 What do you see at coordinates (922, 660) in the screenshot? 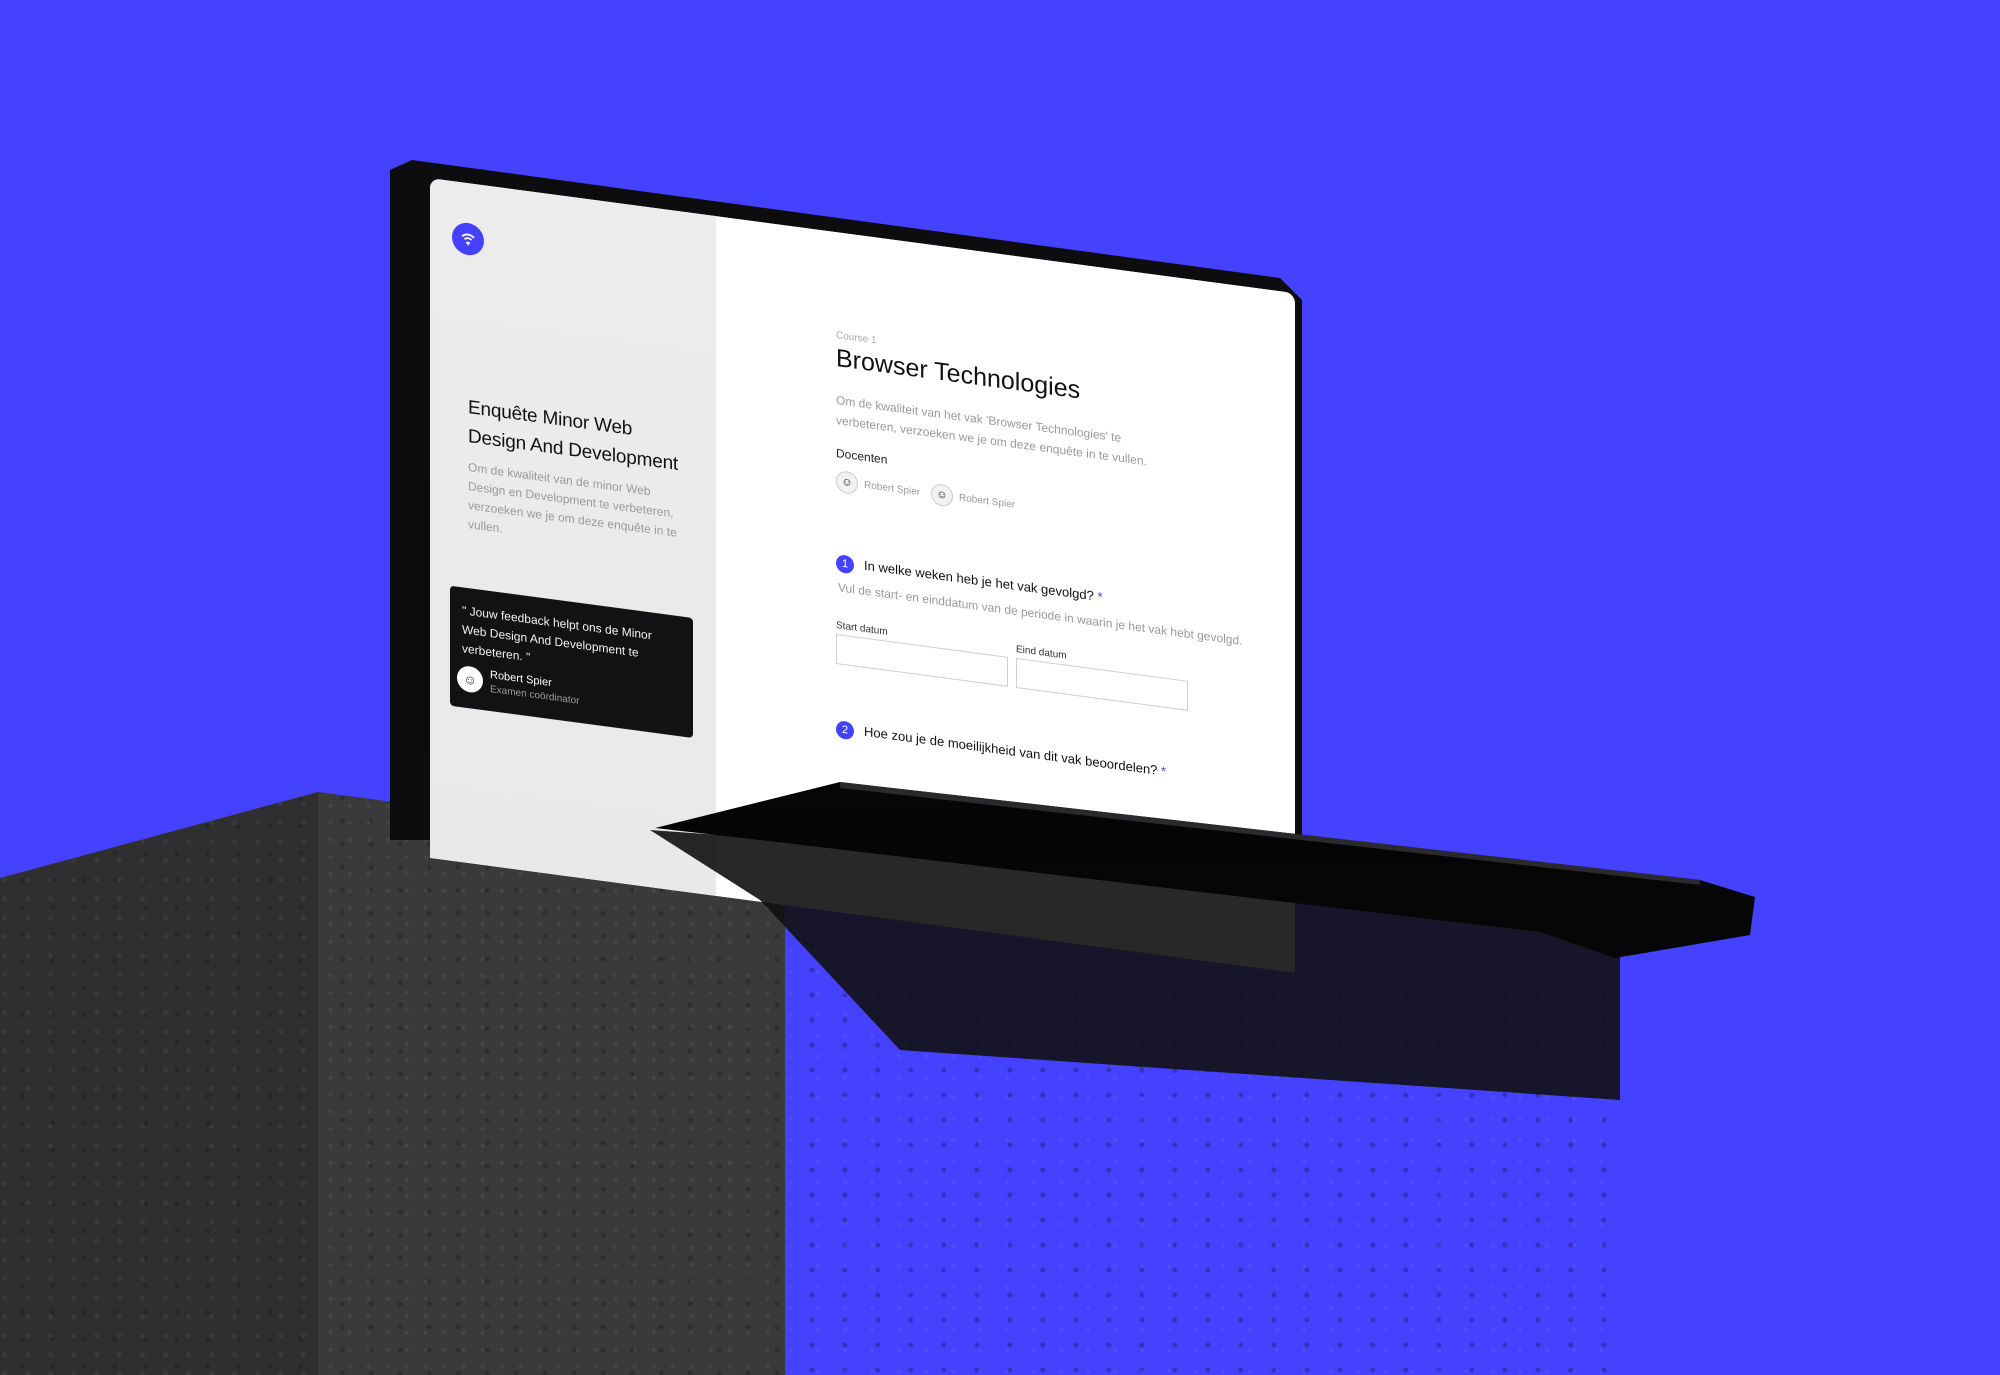
I see `start-date-input` at bounding box center [922, 660].